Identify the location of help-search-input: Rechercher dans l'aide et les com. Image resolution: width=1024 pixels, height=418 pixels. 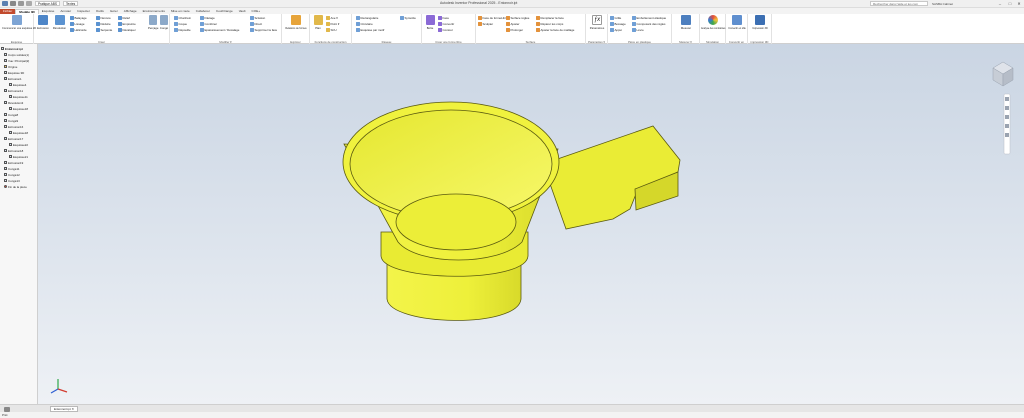
(899, 3).